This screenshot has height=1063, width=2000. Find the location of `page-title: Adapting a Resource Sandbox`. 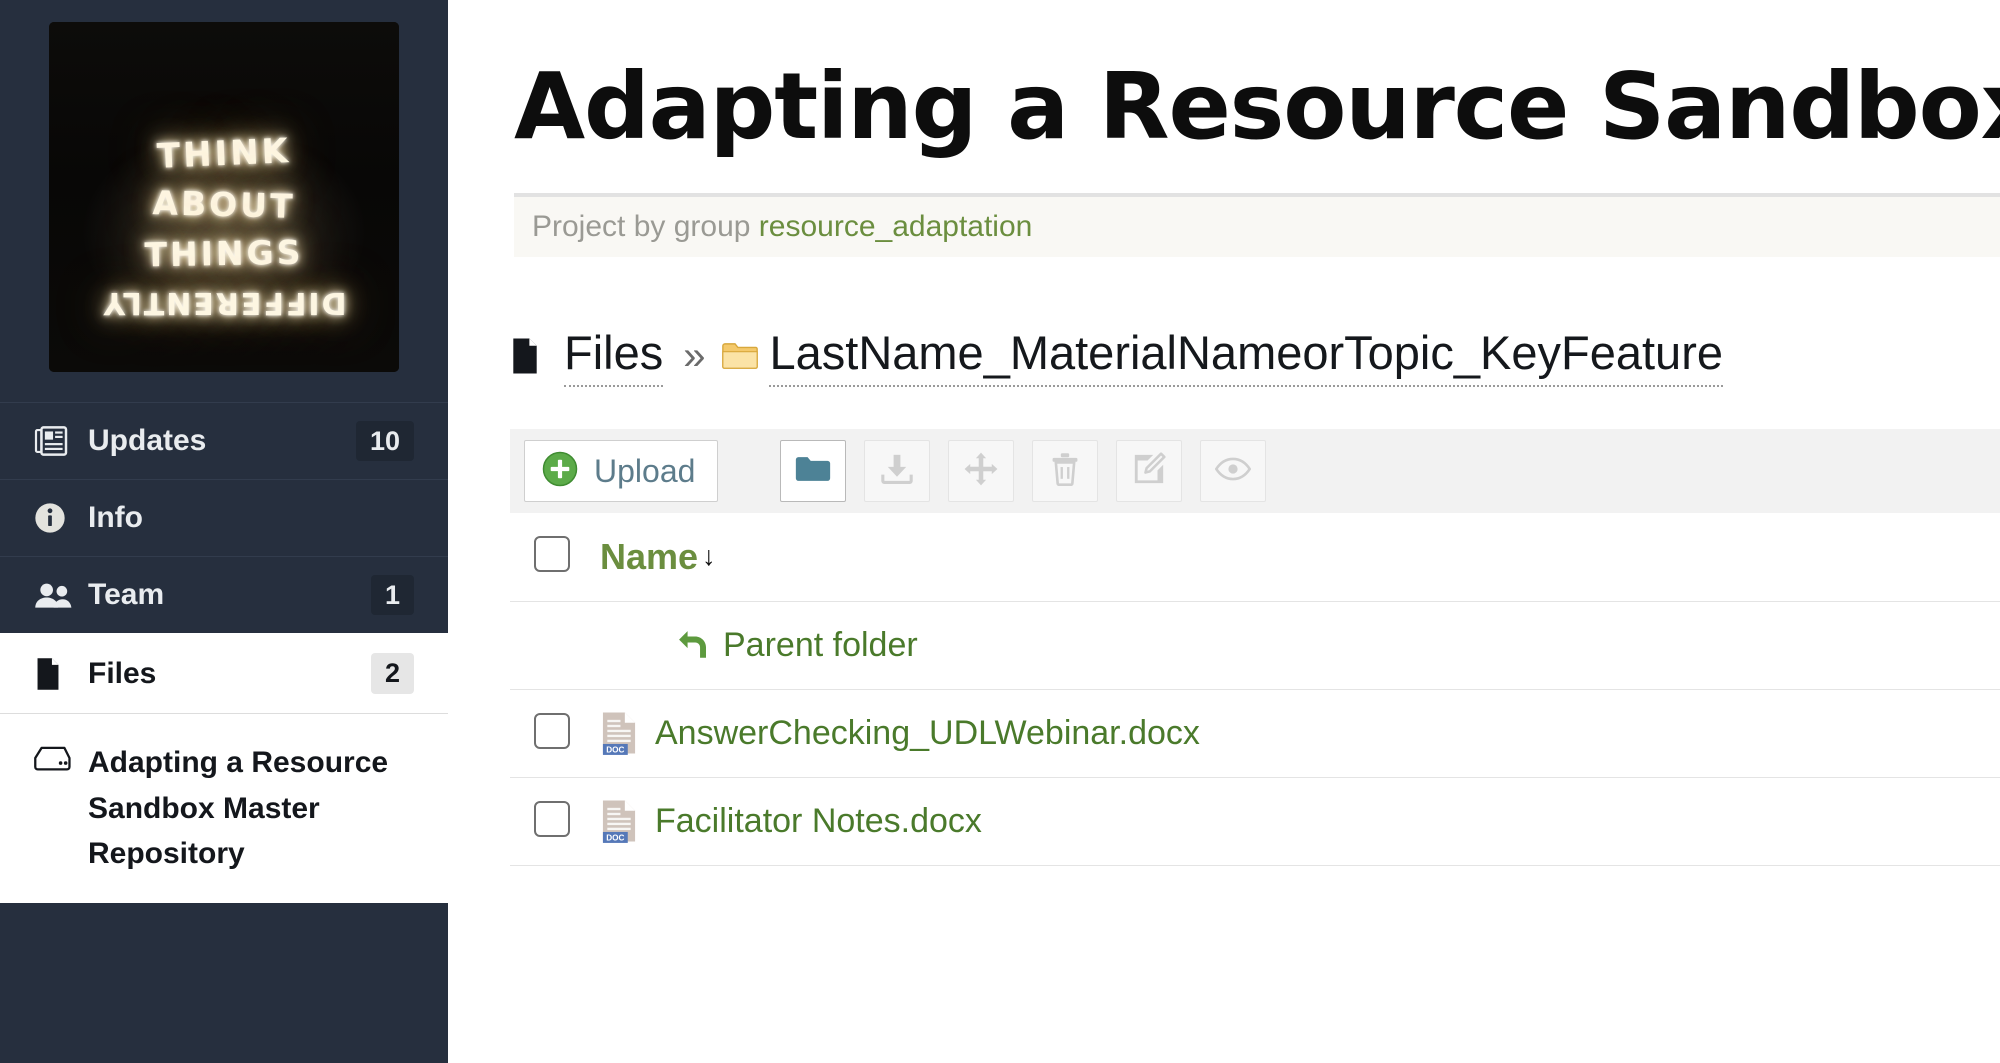

page-title: Adapting a Resource Sandbox is located at coordinates (1257, 106).